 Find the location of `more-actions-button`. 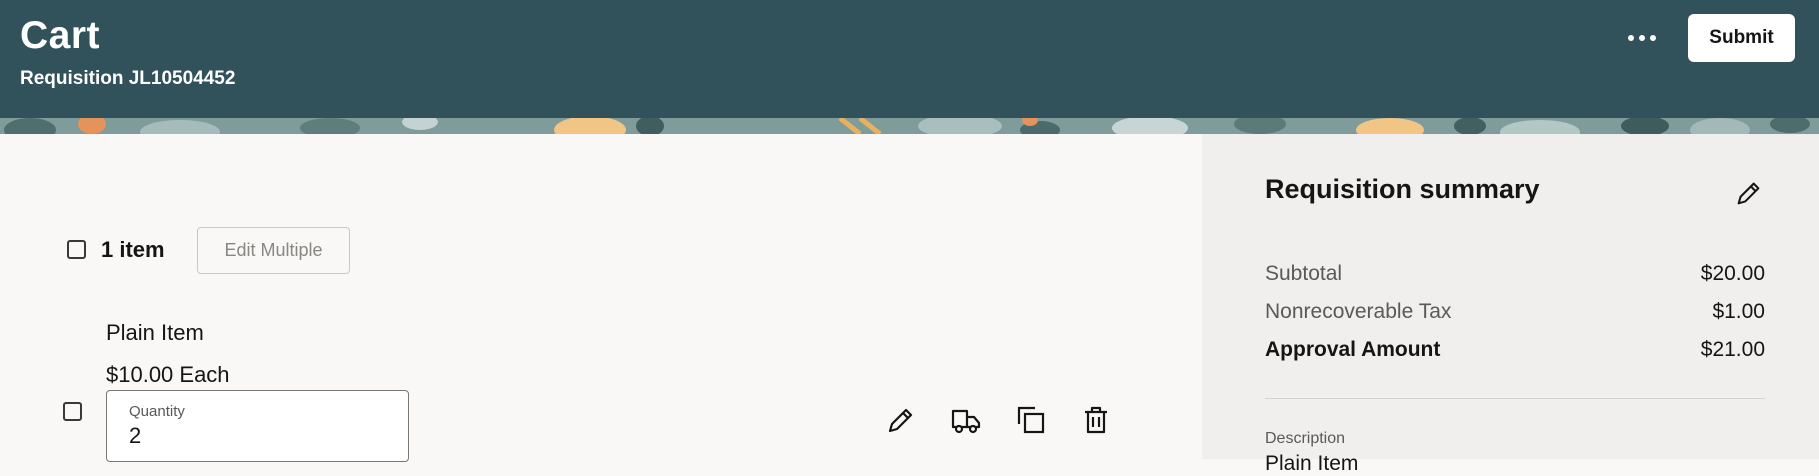

more-actions-button is located at coordinates (1642, 38).